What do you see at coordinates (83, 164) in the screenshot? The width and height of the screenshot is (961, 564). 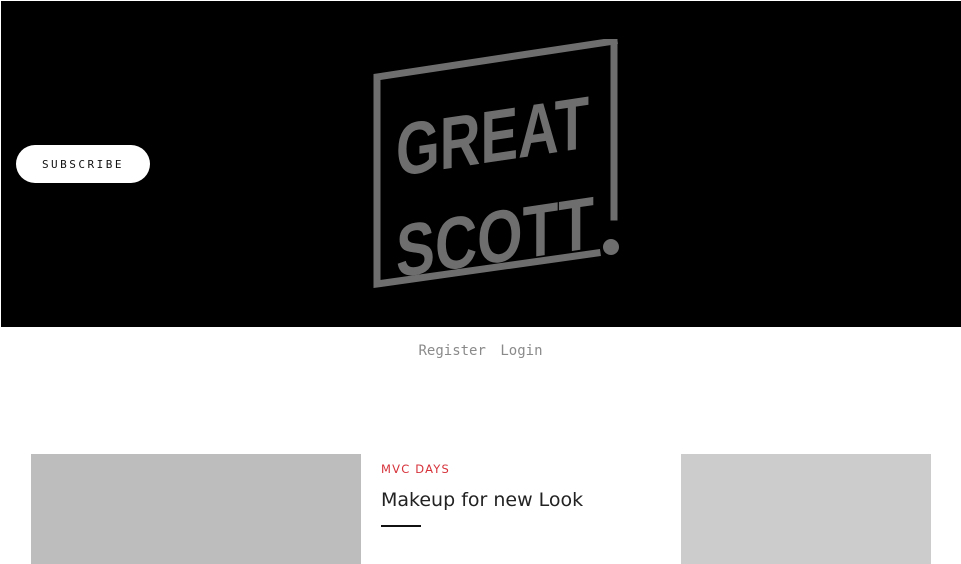 I see `subscribe-button: SUBSCRIBE` at bounding box center [83, 164].